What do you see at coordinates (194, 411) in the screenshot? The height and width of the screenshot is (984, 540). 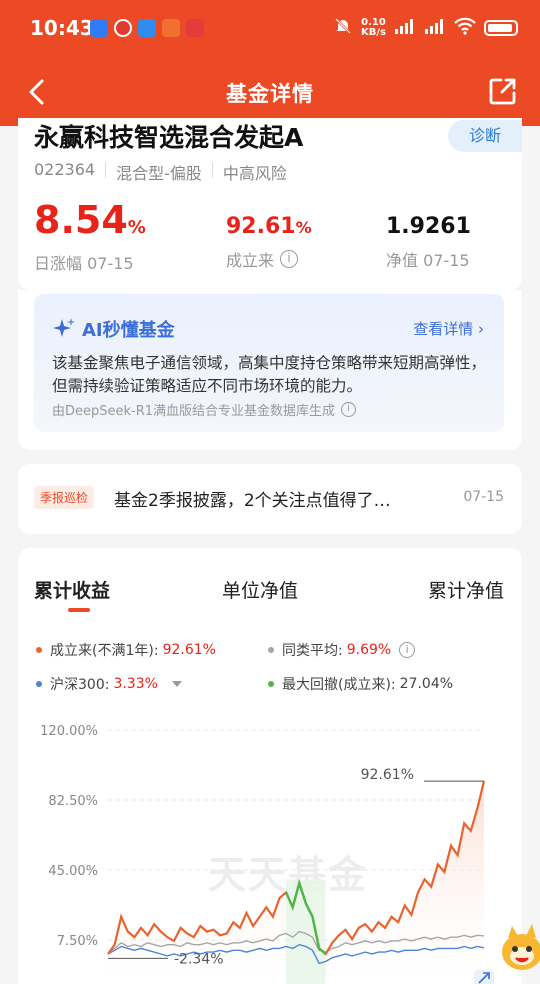 I see `ai-footnote: 由DeepSeek-R1满血版结合专业基金数据库生成` at bounding box center [194, 411].